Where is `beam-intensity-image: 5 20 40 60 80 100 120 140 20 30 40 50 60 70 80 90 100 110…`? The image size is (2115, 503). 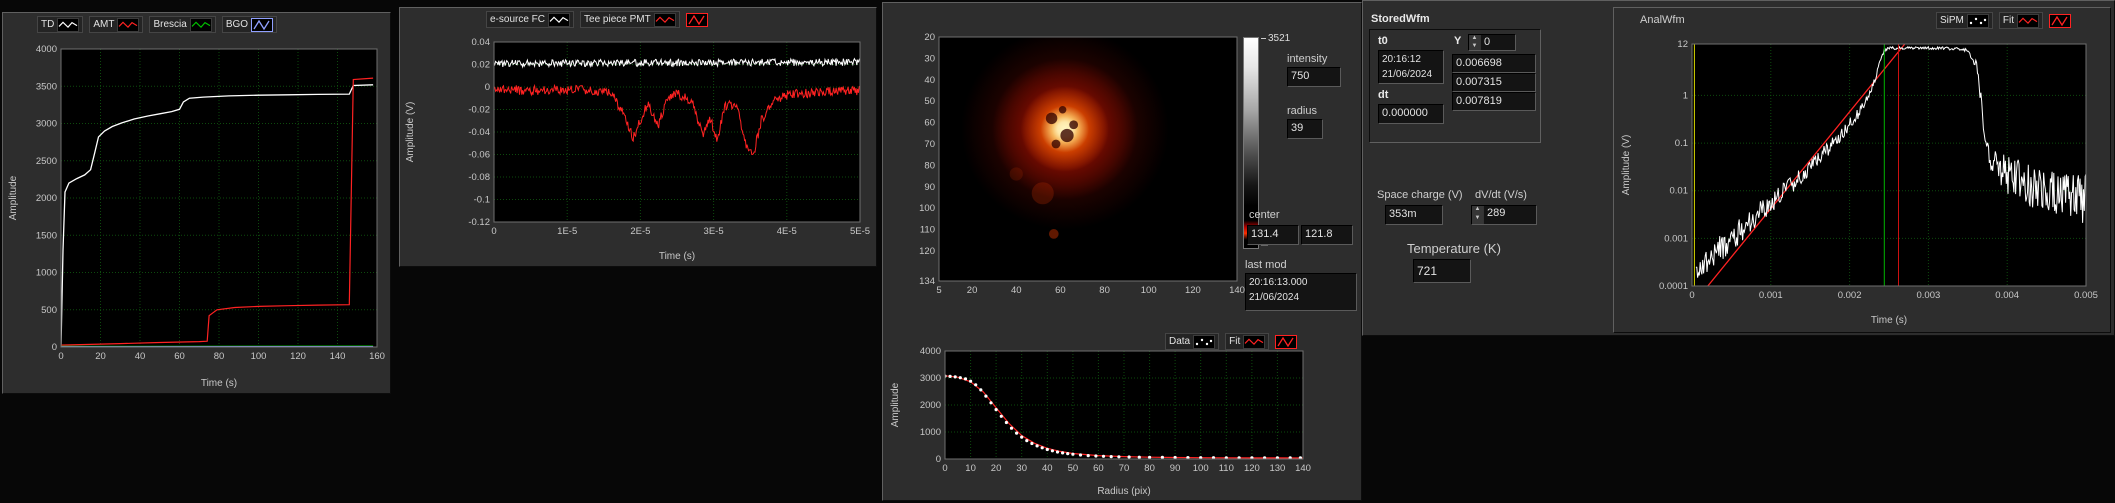 beam-intensity-image: 5 20 40 60 80 100 120 140 20 30 40 50 60 70 80 90 100 110… is located at coordinates (1067, 165).